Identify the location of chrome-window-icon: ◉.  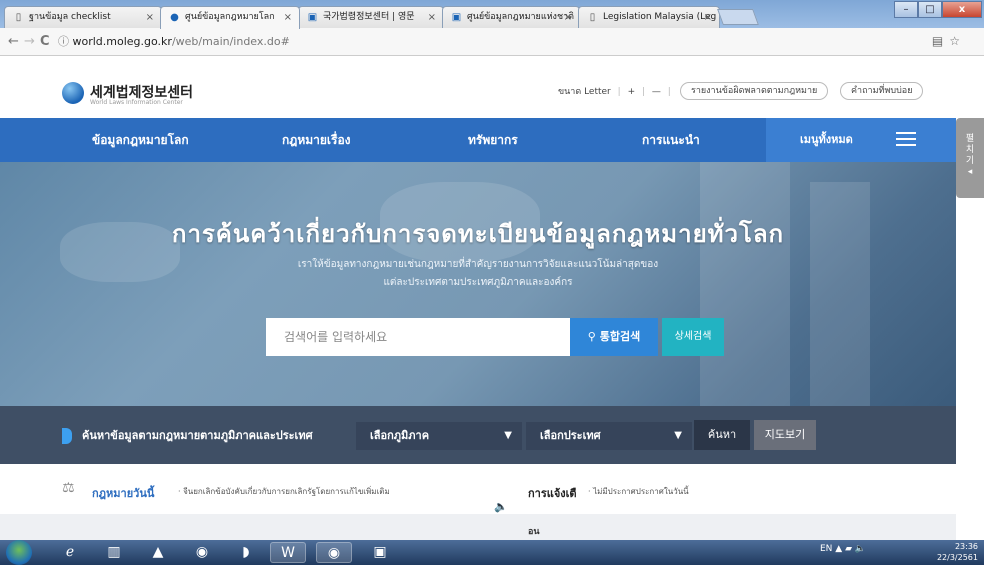
(334, 552).